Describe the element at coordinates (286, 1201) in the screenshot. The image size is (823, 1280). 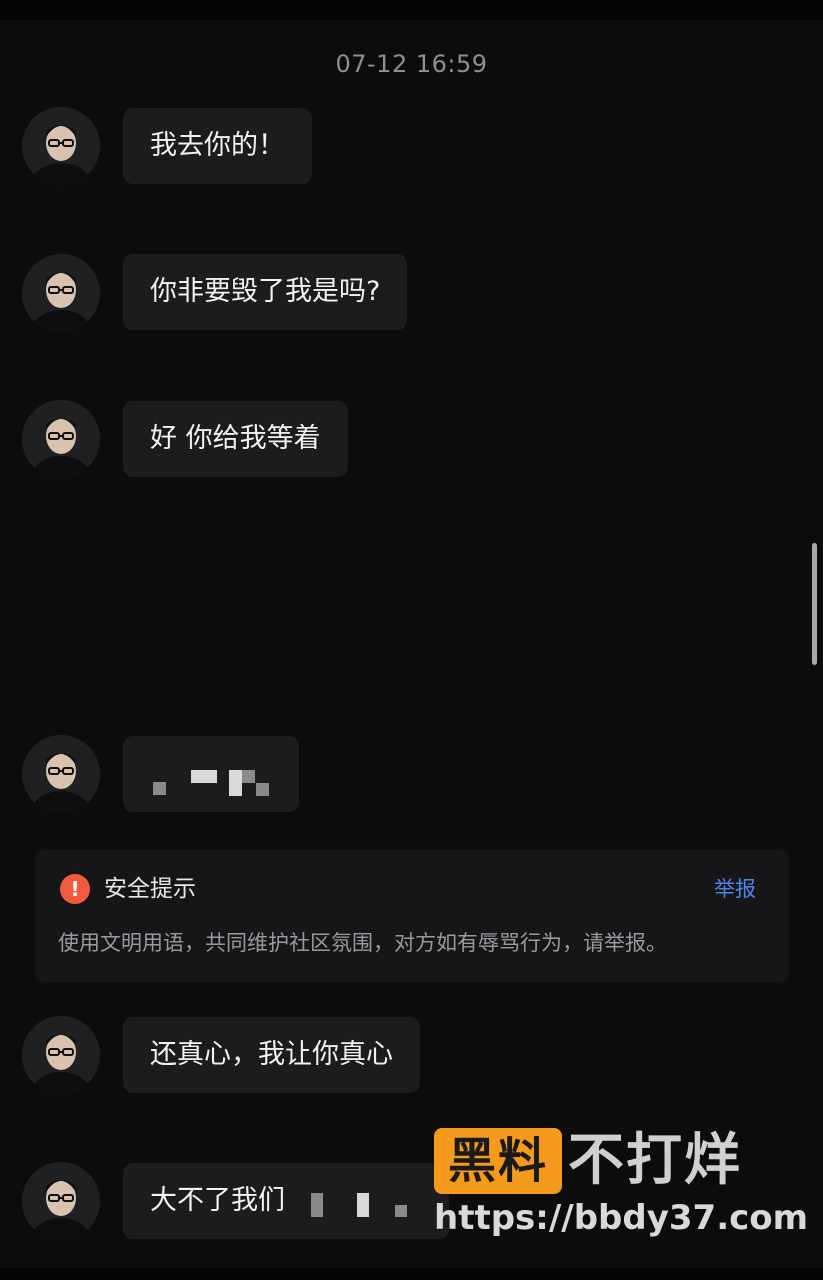
I see `message-bubble: 大不了我们` at that location.